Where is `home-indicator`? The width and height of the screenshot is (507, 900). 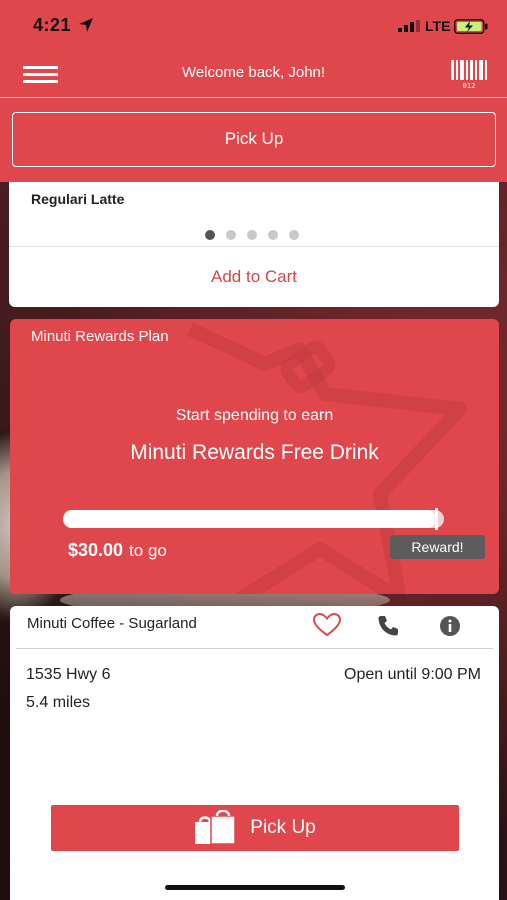 home-indicator is located at coordinates (255, 887).